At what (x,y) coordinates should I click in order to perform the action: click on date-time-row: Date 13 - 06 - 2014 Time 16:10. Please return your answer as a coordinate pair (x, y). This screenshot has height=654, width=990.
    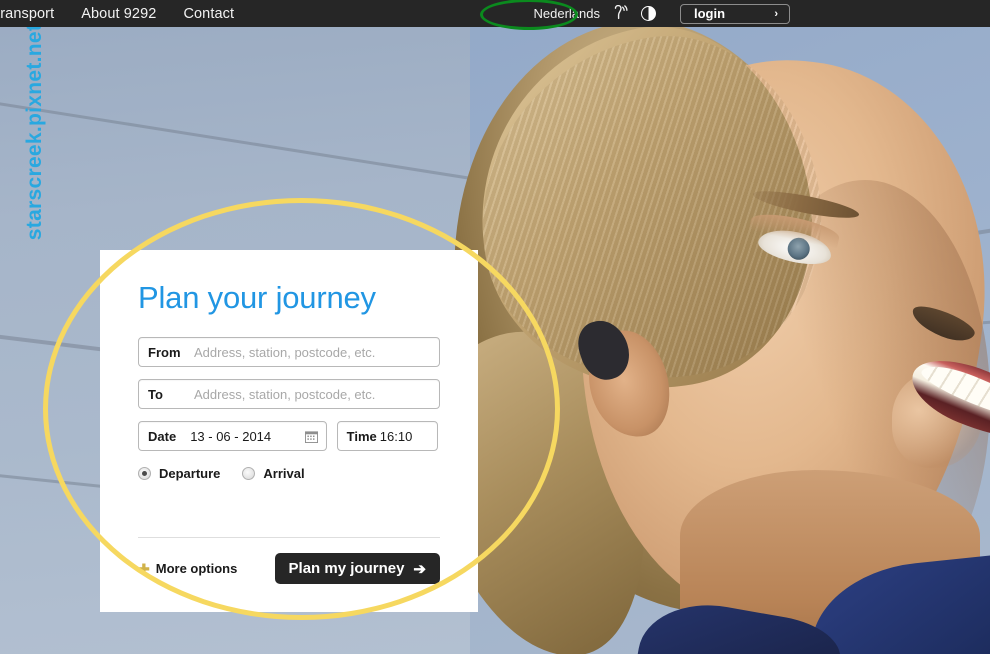
    Looking at the image, I should click on (288, 436).